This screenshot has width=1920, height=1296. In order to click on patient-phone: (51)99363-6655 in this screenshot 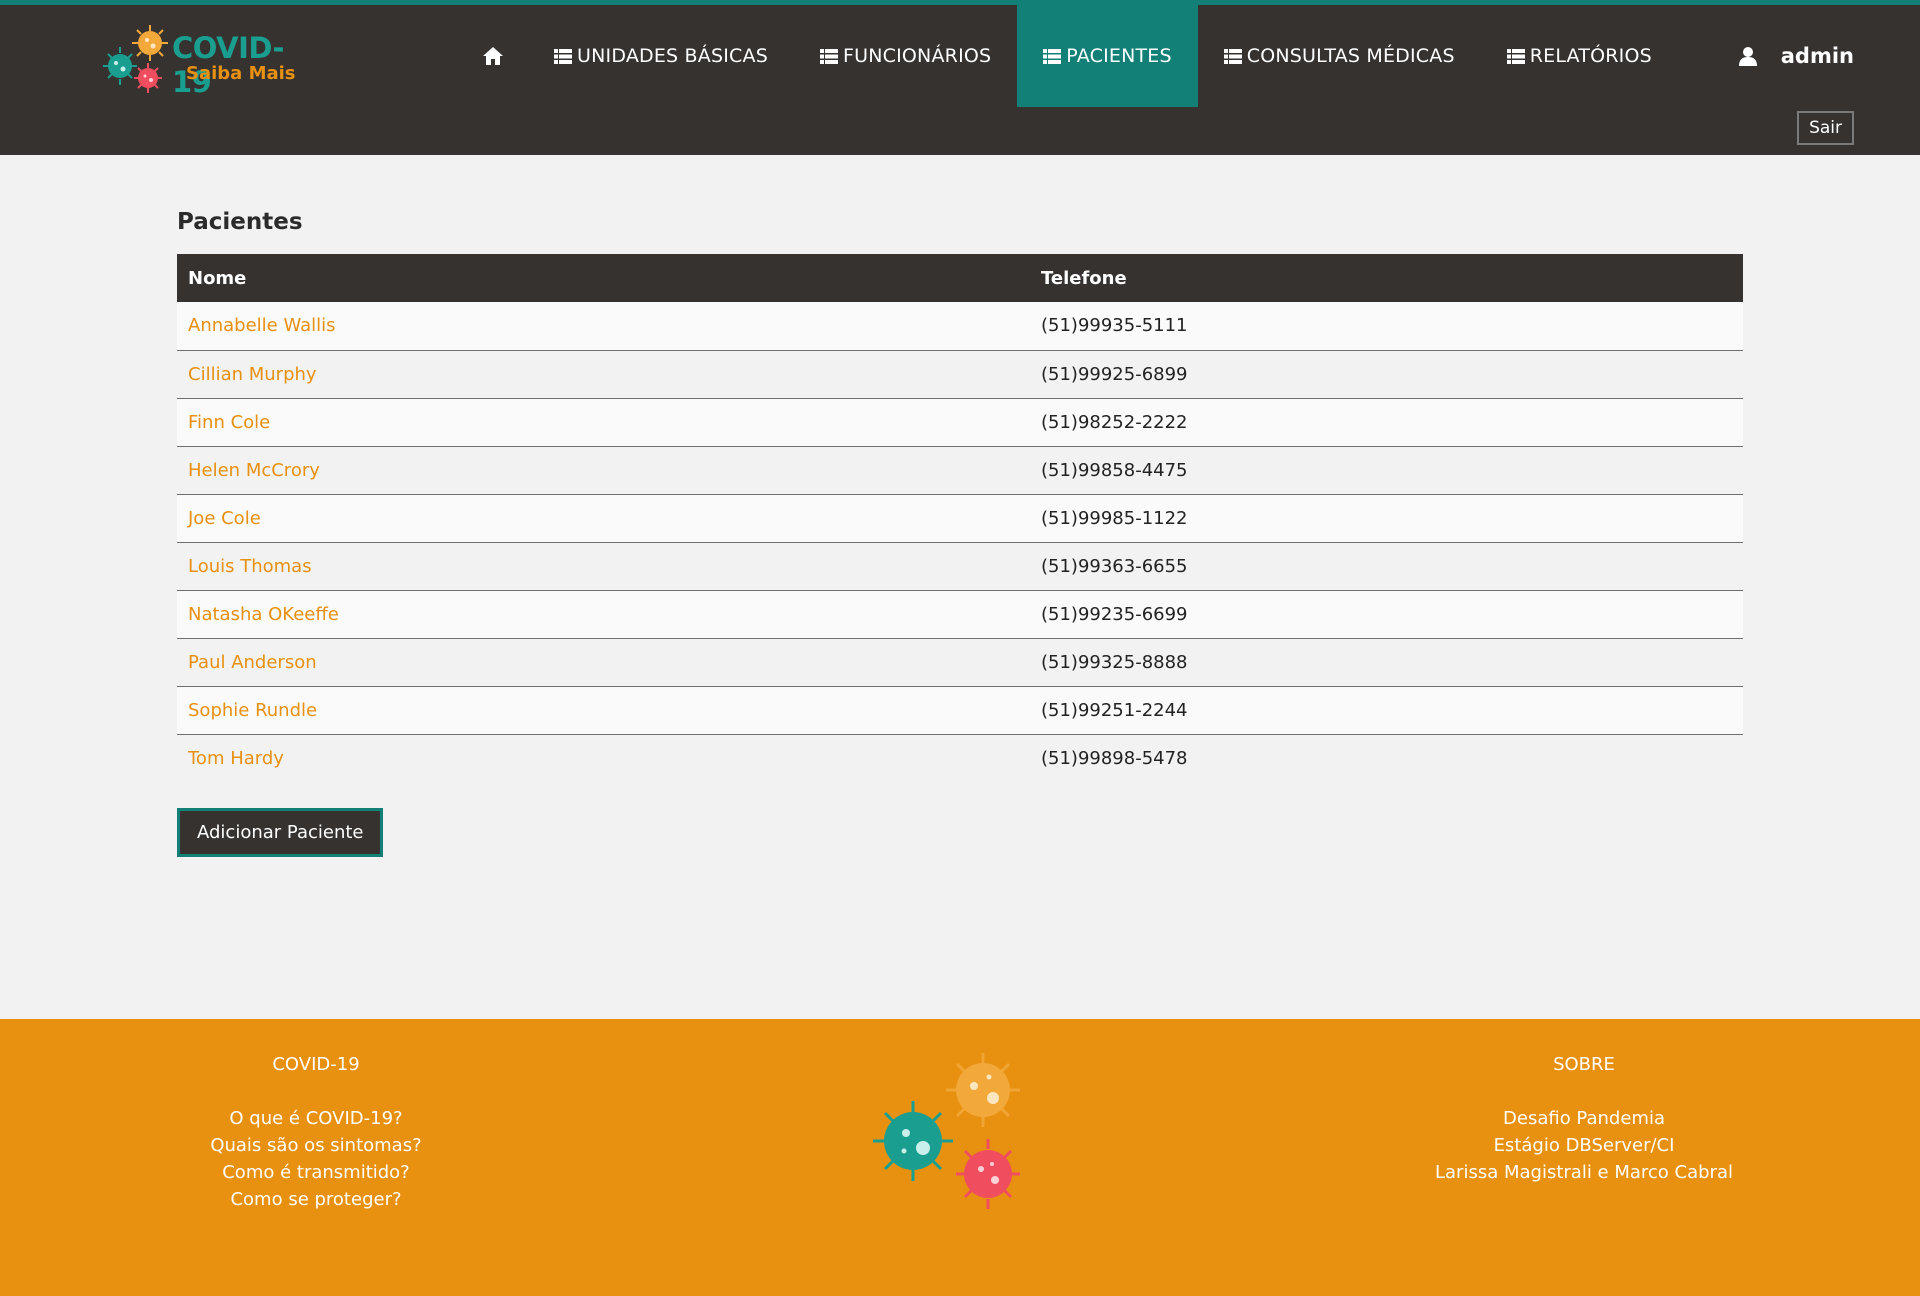, I will do `click(1386, 566)`.